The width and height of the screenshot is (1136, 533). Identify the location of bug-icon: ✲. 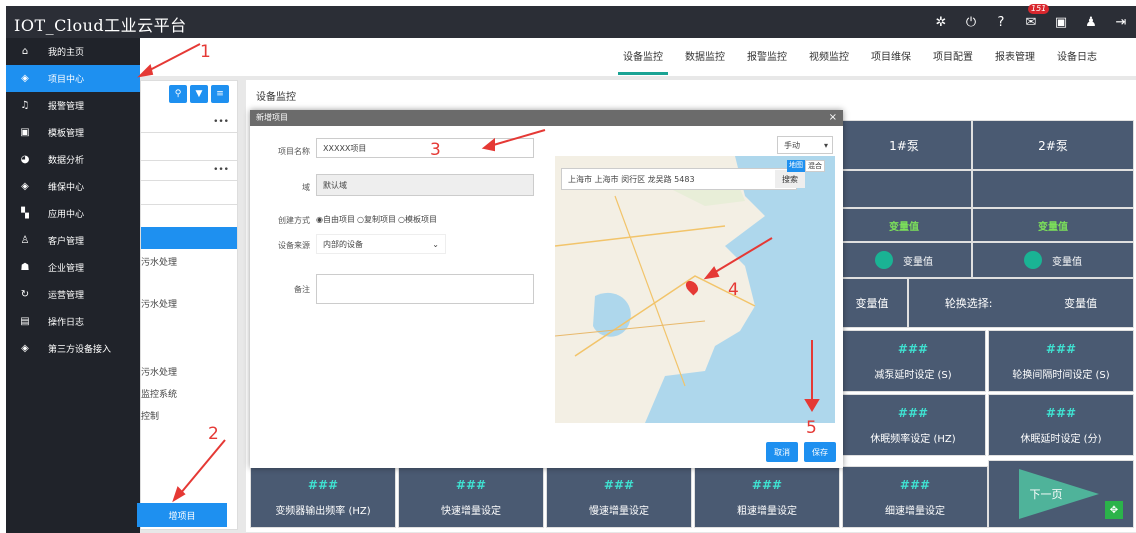
(941, 22).